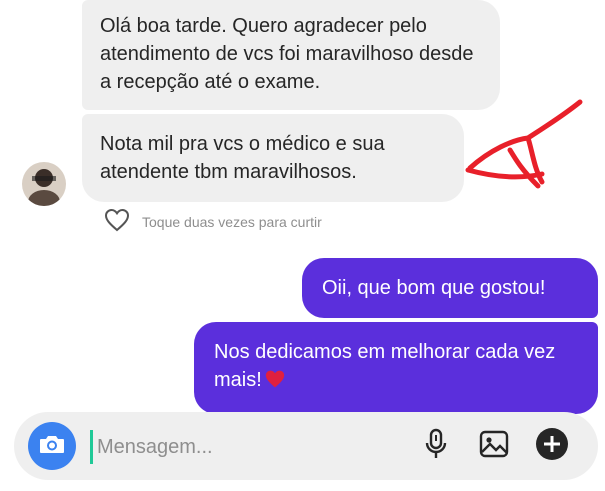 Image resolution: width=605 pixels, height=491 pixels. Describe the element at coordinates (434, 288) in the screenshot. I see `message-text: Oii, que bom que gostou!` at that location.